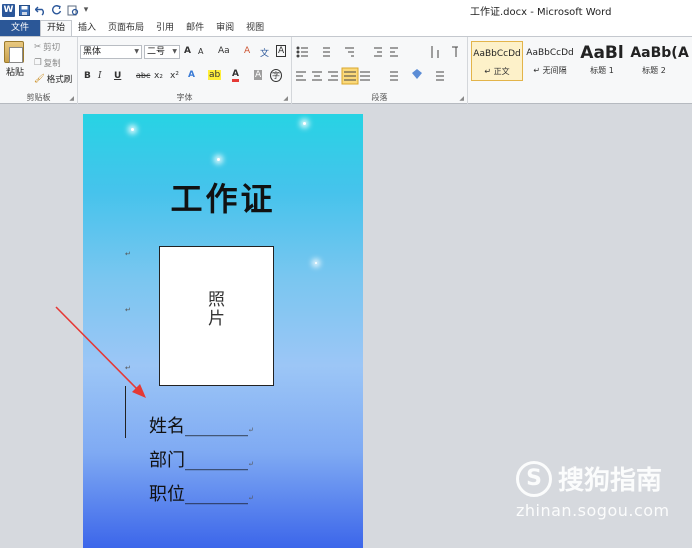  What do you see at coordinates (111, 52) in the screenshot?
I see `font-name-combo: 黑体 ▼` at bounding box center [111, 52].